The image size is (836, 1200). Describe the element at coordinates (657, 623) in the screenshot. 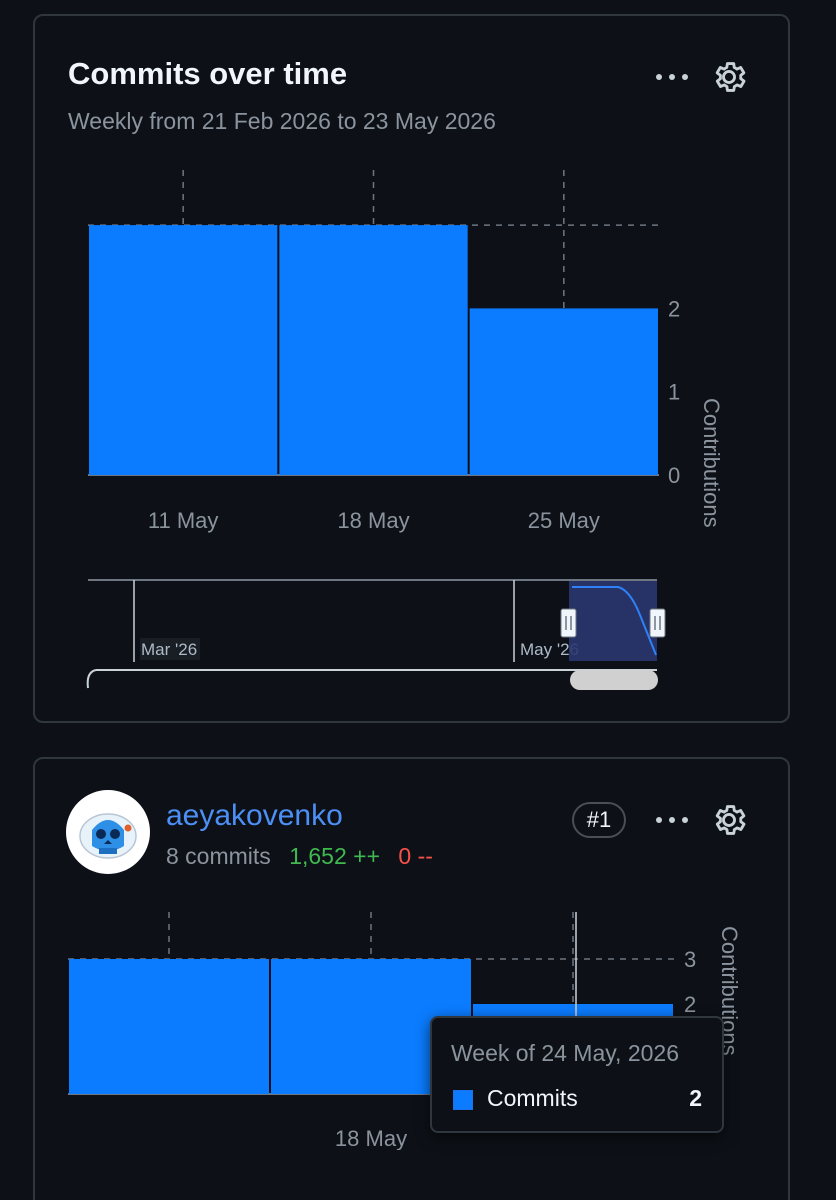

I see `navigator-right-handle` at that location.